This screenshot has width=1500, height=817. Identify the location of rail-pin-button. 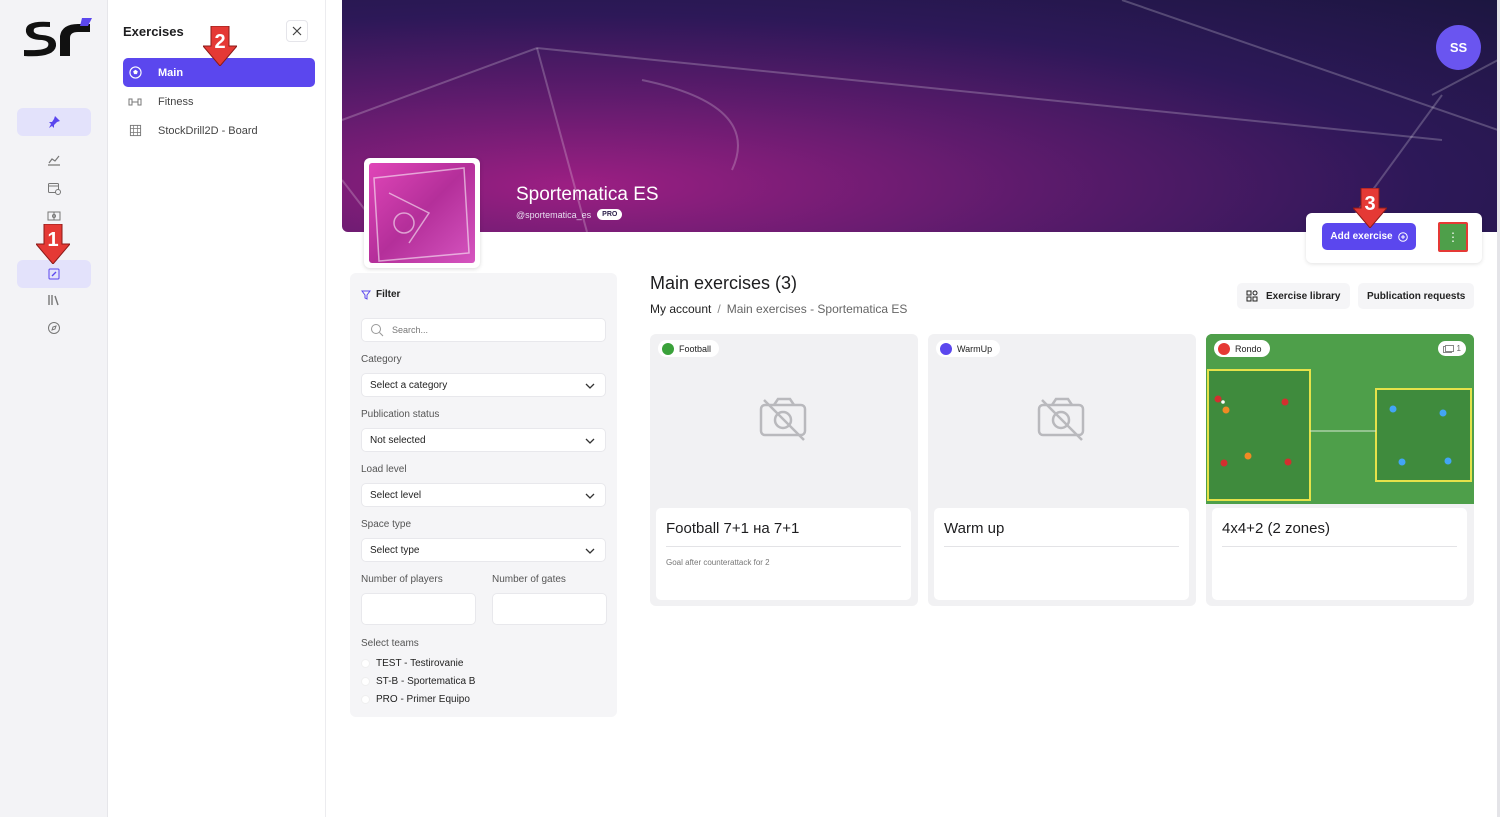
(54, 122).